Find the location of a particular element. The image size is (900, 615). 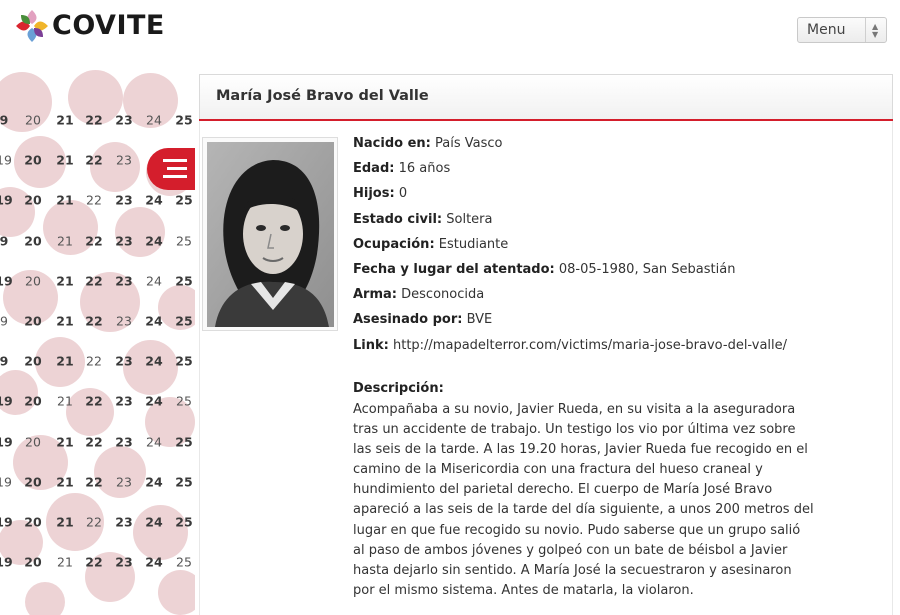

brand-name: COVITE is located at coordinates (108, 25).